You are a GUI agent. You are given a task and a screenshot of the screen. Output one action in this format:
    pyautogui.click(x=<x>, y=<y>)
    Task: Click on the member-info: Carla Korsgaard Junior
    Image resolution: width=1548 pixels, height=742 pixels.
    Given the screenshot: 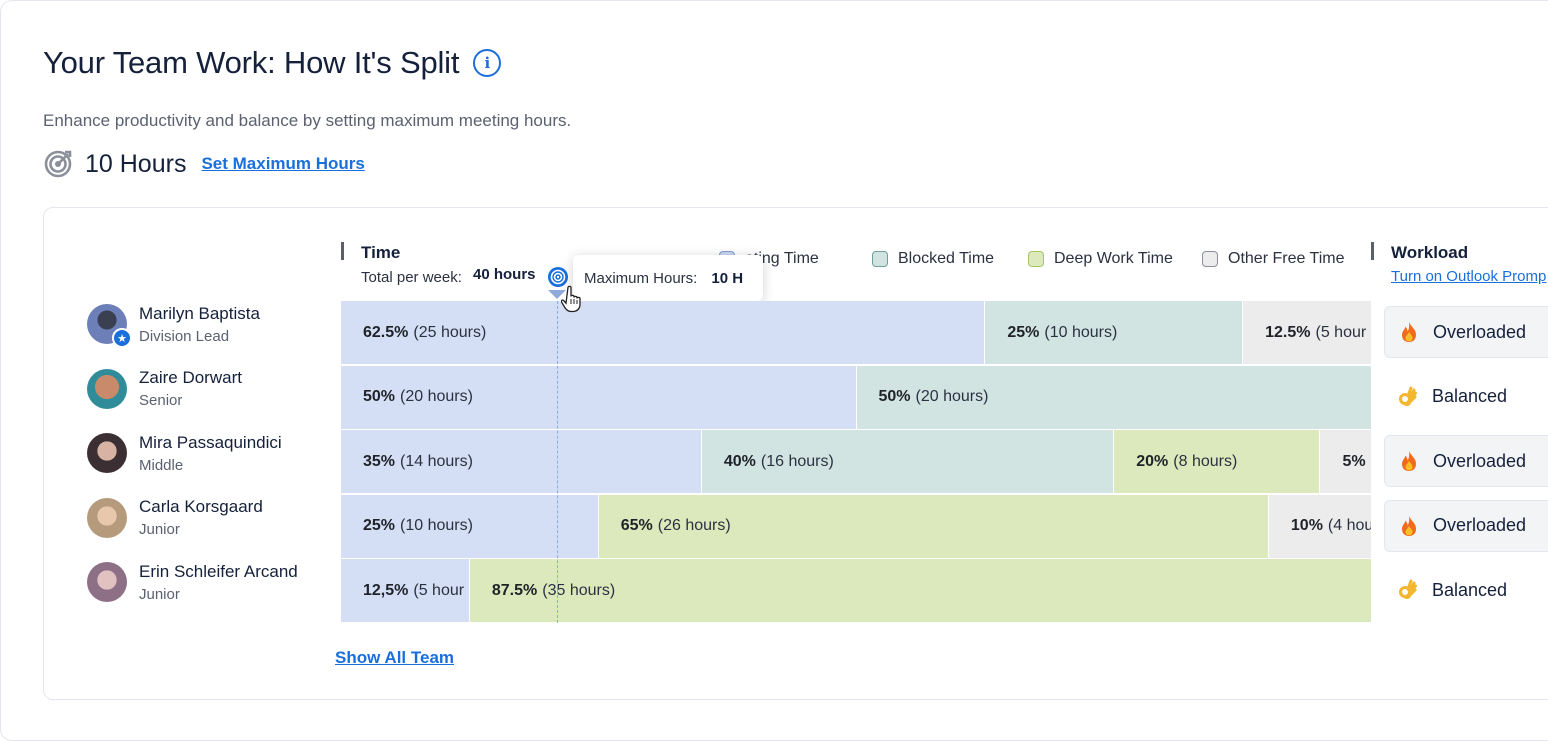 What is the action you would take?
    pyautogui.click(x=201, y=517)
    